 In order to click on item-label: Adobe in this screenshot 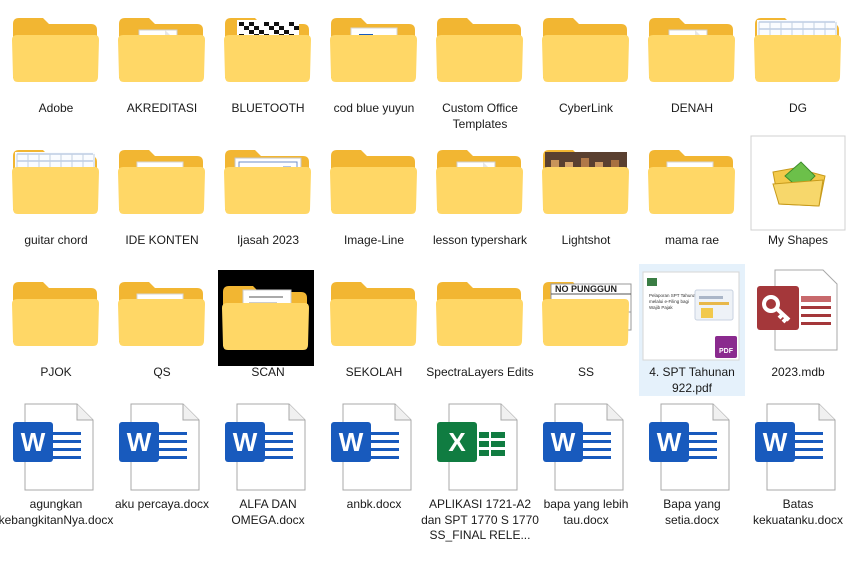, I will do `click(56, 108)`.